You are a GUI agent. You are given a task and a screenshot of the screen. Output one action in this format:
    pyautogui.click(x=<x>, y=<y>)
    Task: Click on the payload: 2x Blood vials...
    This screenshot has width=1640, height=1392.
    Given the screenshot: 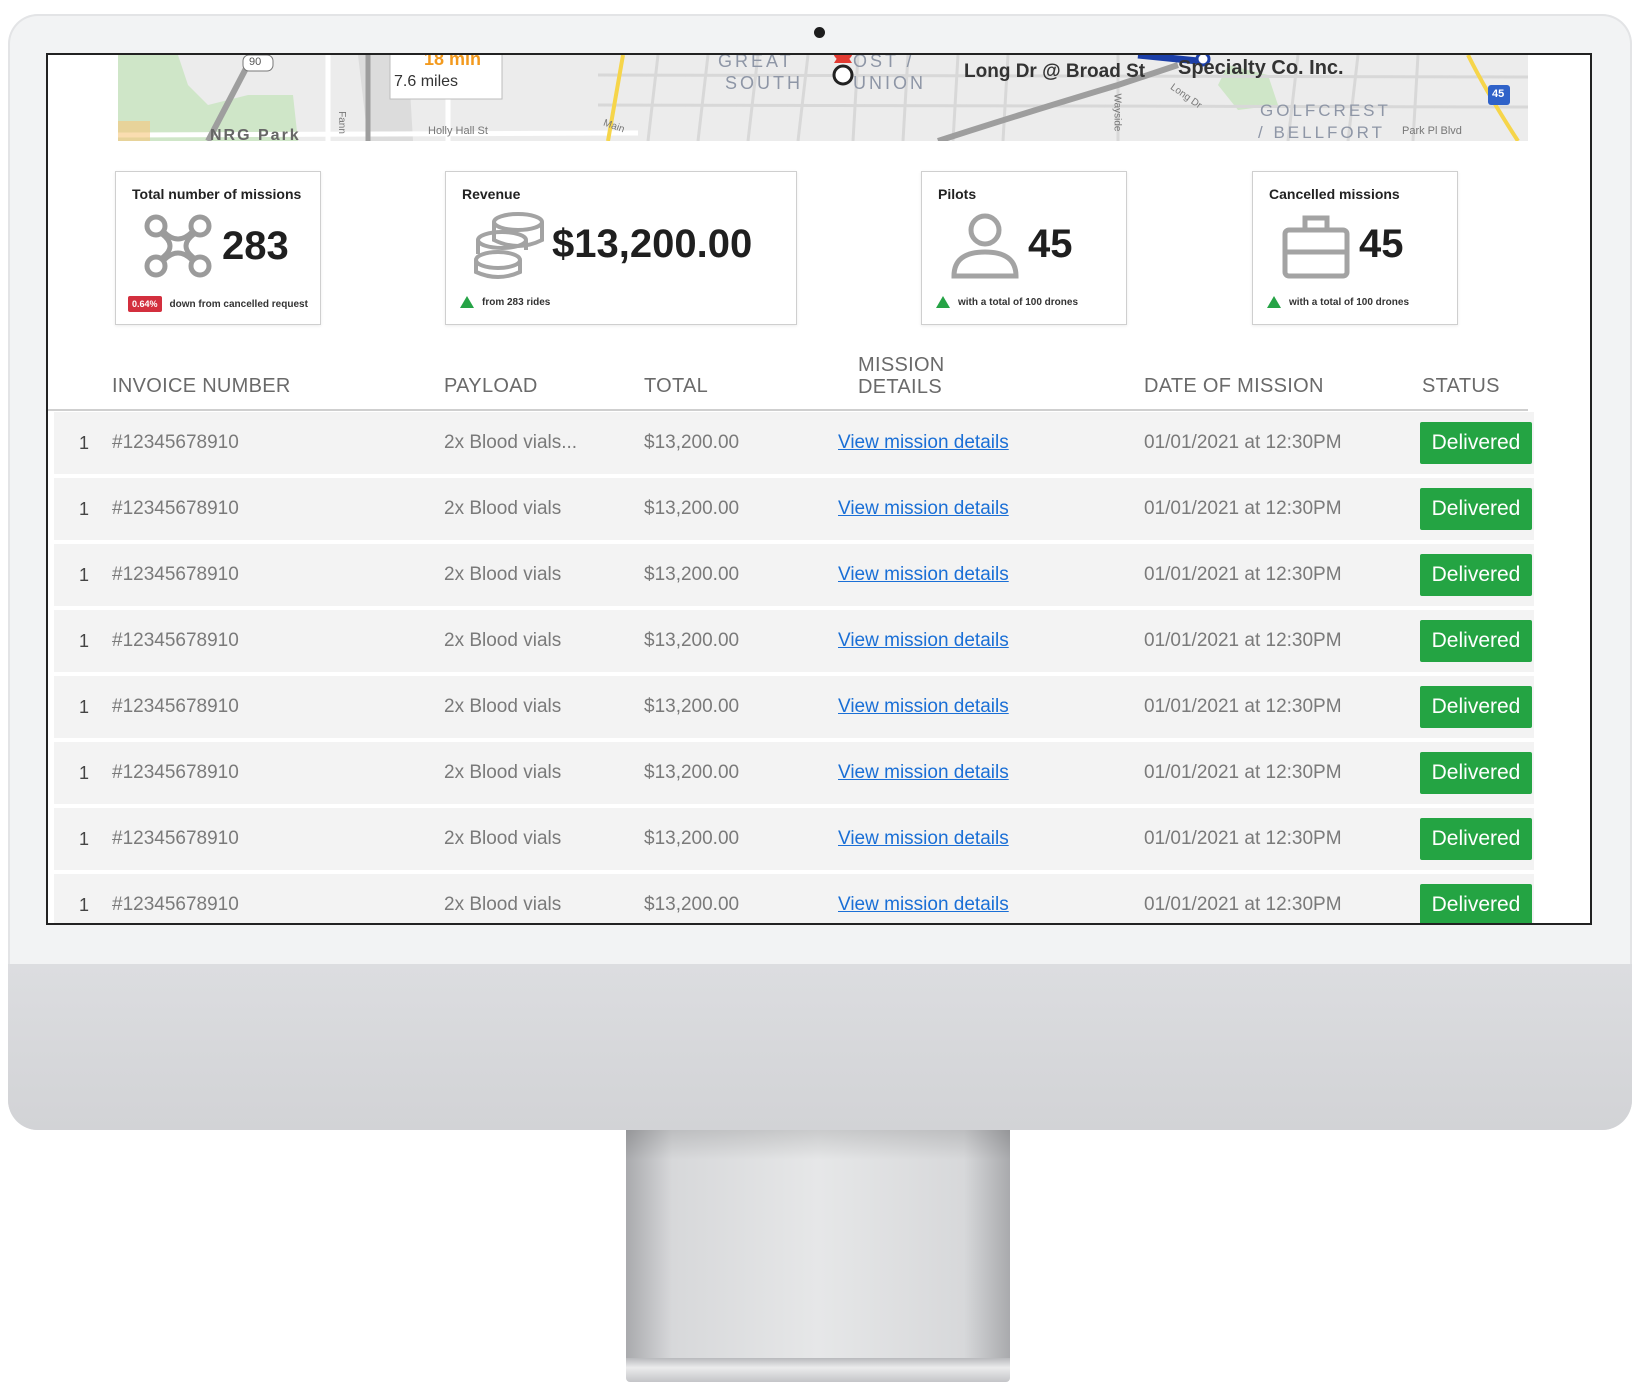 What is the action you would take?
    pyautogui.click(x=511, y=442)
    